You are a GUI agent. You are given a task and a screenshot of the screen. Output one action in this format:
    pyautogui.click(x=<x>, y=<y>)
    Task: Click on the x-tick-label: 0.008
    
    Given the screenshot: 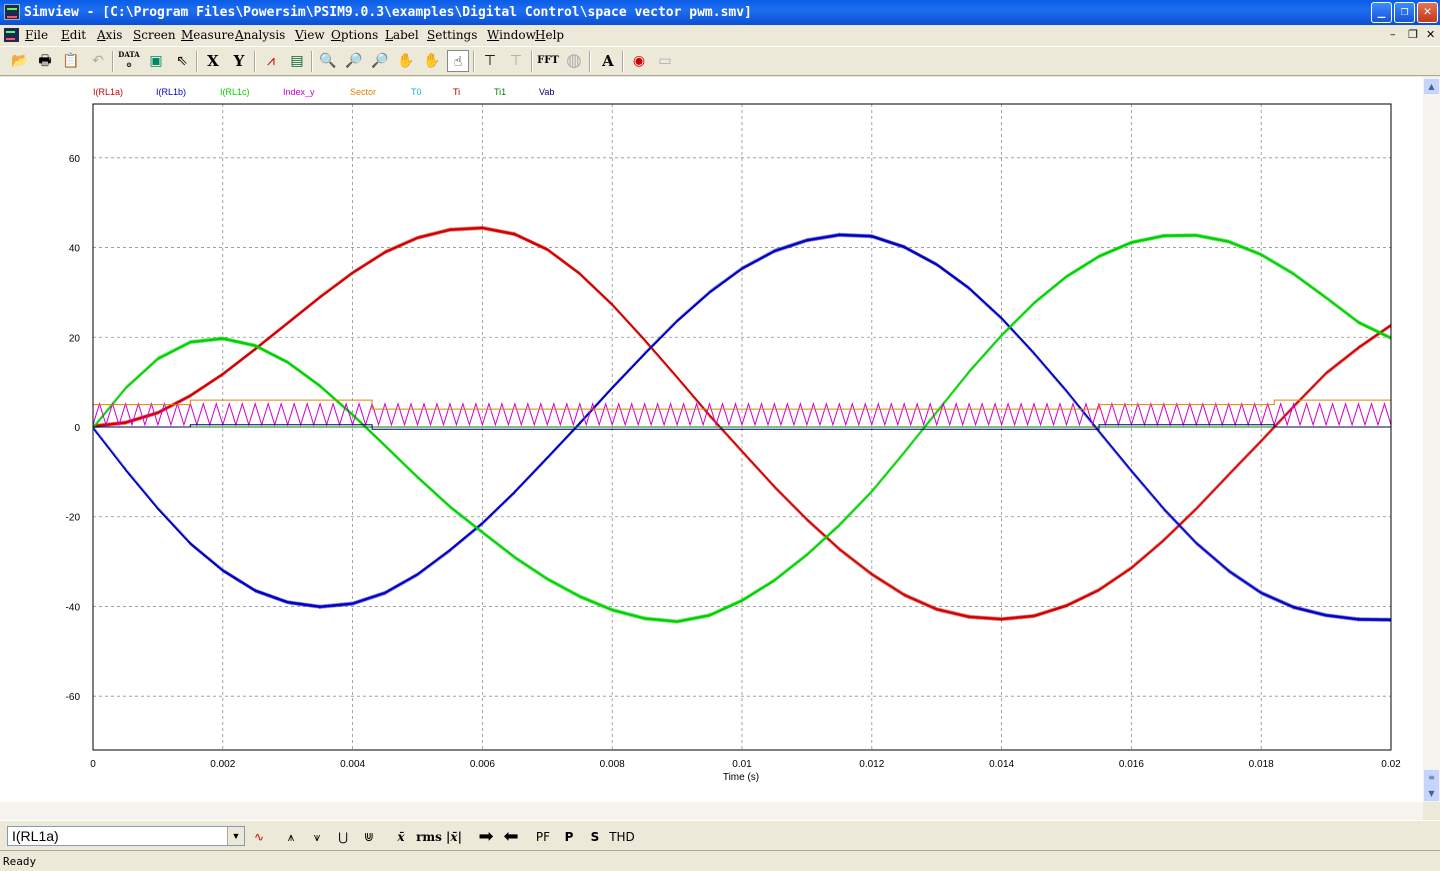 What is the action you would take?
    pyautogui.click(x=612, y=764)
    